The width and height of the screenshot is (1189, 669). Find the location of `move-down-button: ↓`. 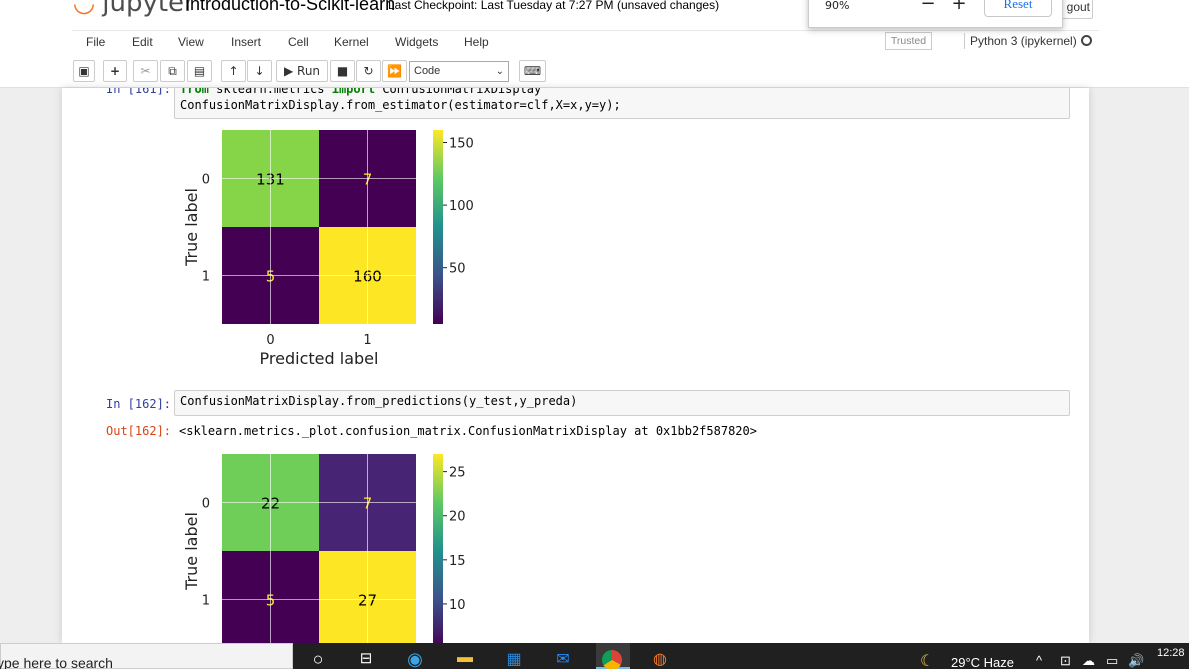

move-down-button: ↓ is located at coordinates (259, 71).